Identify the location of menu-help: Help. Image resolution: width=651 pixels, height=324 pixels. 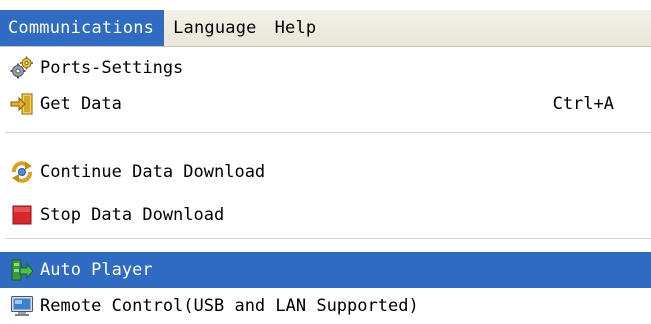
(296, 28).